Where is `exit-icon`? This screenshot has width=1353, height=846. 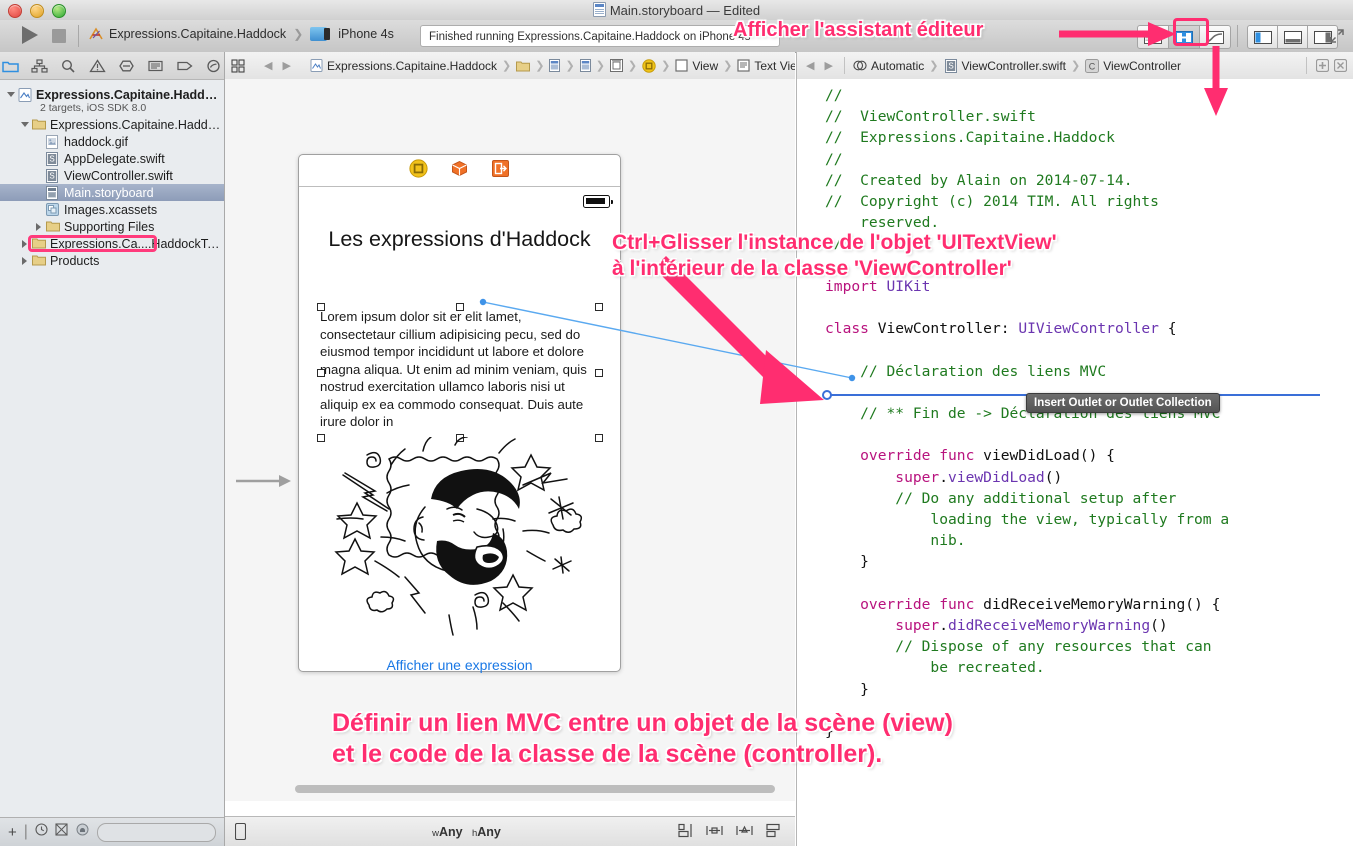 exit-icon is located at coordinates (459, 171).